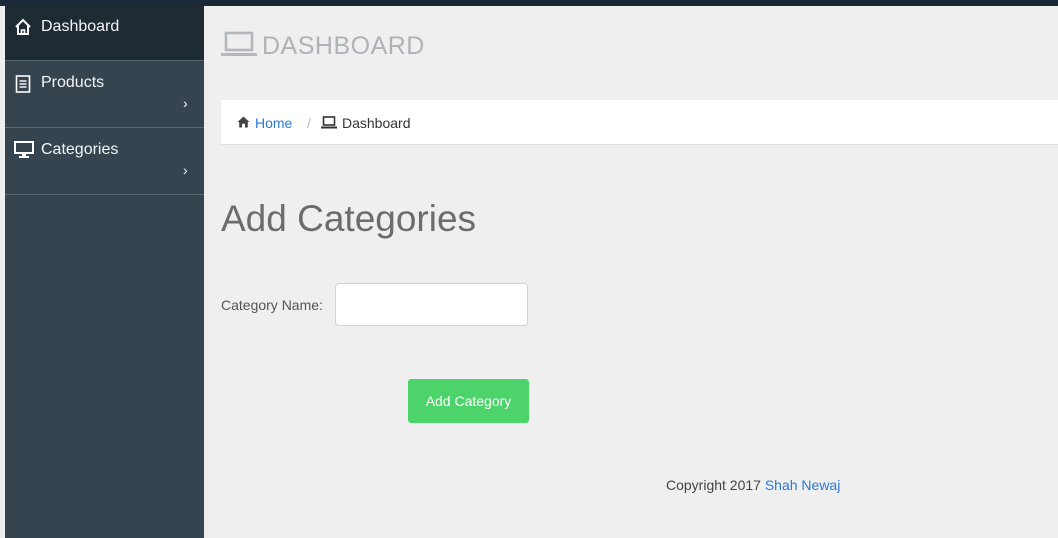 The width and height of the screenshot is (1058, 538). What do you see at coordinates (272, 305) in the screenshot?
I see `category-name-label: Category Name:` at bounding box center [272, 305].